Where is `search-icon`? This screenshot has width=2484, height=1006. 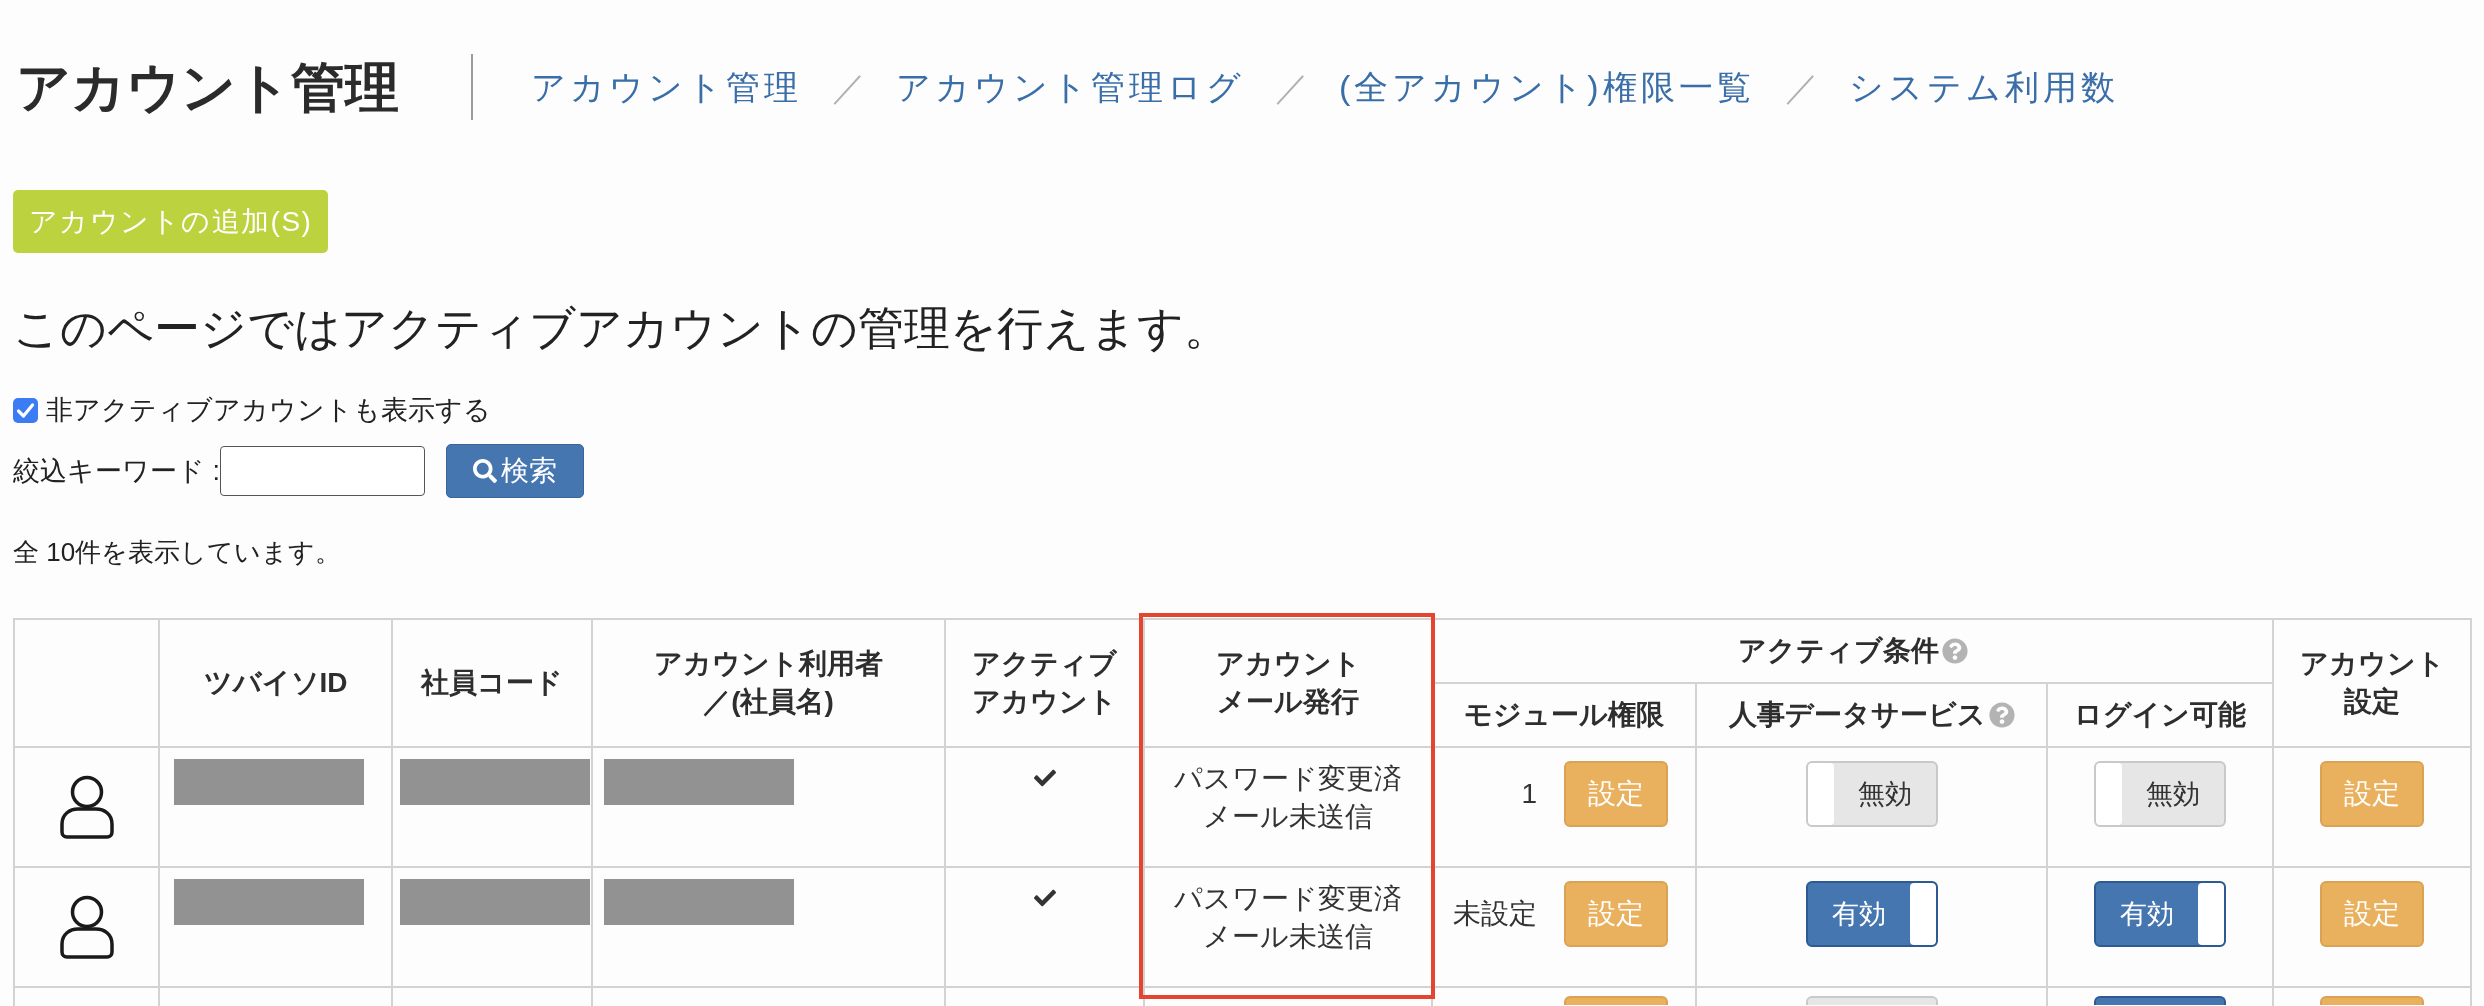
search-icon is located at coordinates (485, 471).